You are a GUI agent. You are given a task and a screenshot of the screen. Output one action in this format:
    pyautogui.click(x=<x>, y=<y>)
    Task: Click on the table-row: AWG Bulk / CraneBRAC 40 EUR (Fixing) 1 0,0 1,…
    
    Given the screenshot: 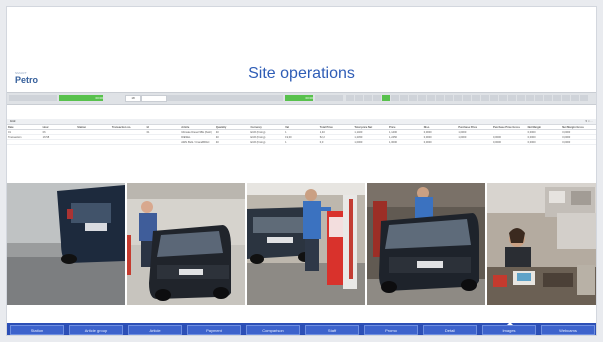 What is the action you would take?
    pyautogui.click(x=301, y=142)
    